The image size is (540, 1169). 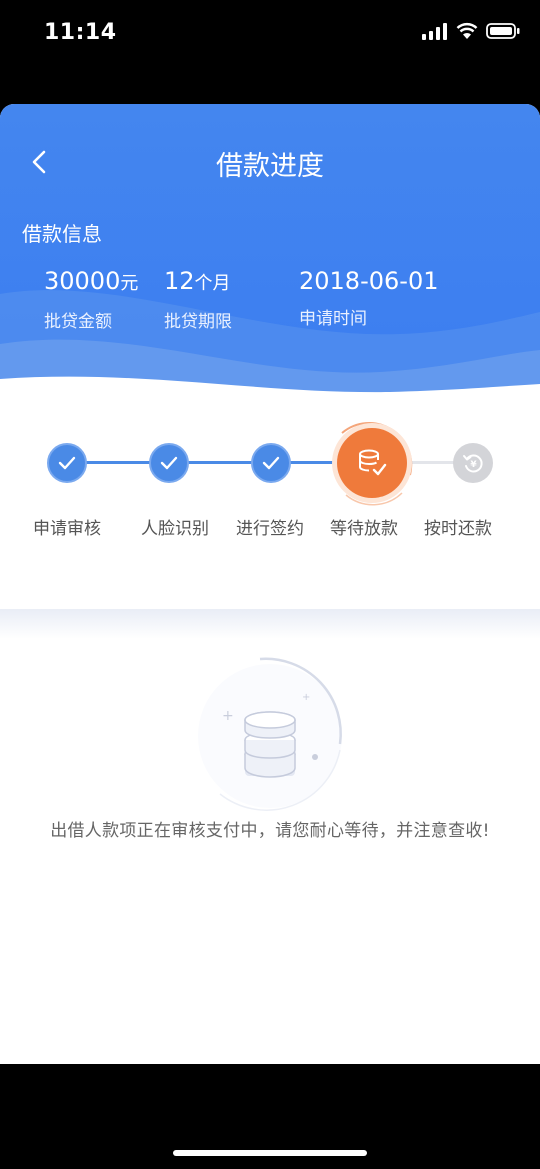 What do you see at coordinates (435, 31) in the screenshot?
I see `signal-icon` at bounding box center [435, 31].